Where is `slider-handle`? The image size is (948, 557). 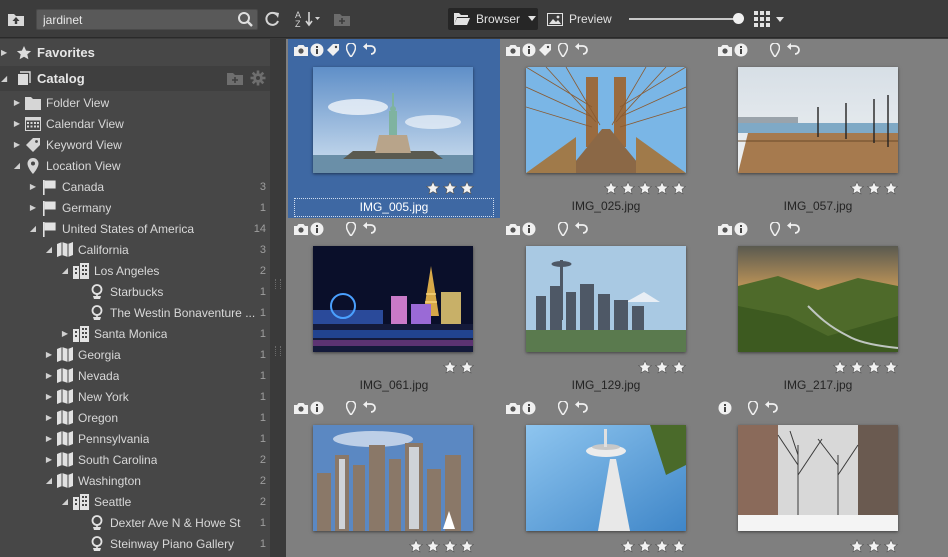
slider-handle is located at coordinates (738, 18).